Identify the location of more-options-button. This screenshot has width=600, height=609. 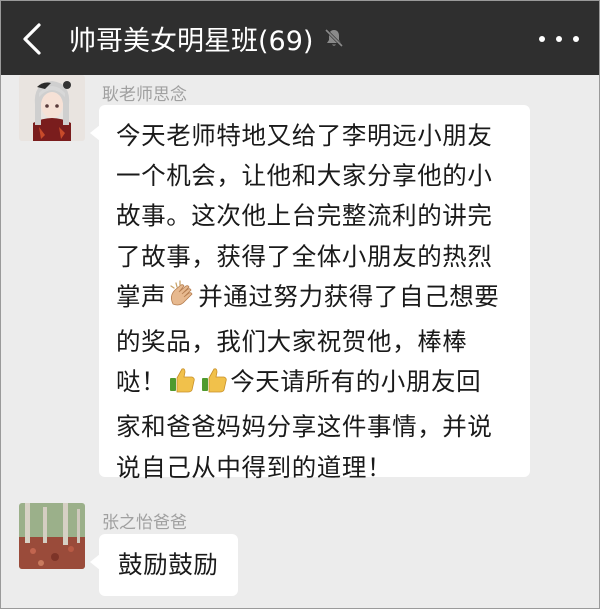
(559, 39).